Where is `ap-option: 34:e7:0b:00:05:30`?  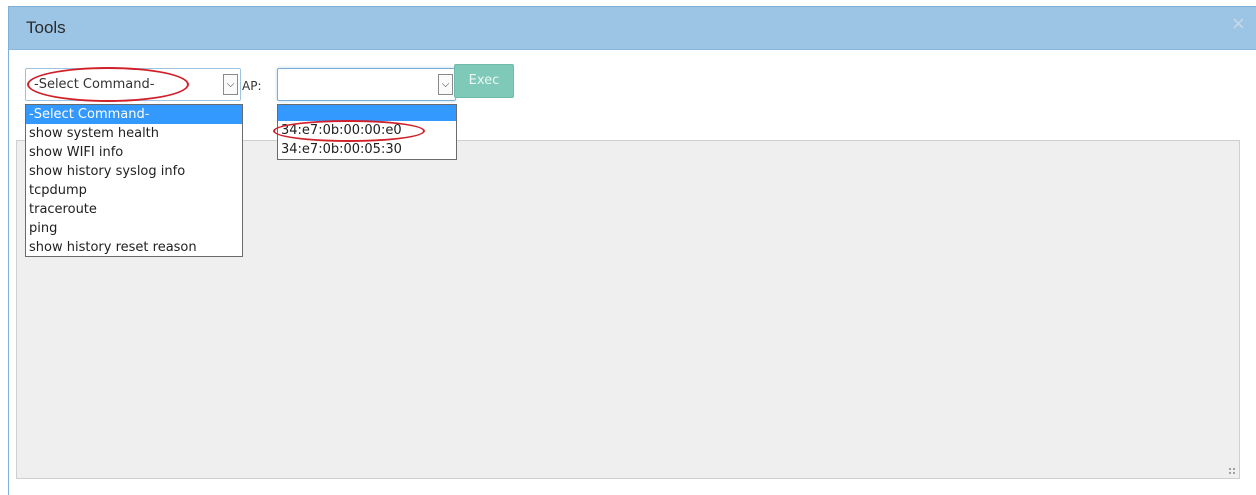 ap-option: 34:e7:0b:00:05:30 is located at coordinates (367, 149).